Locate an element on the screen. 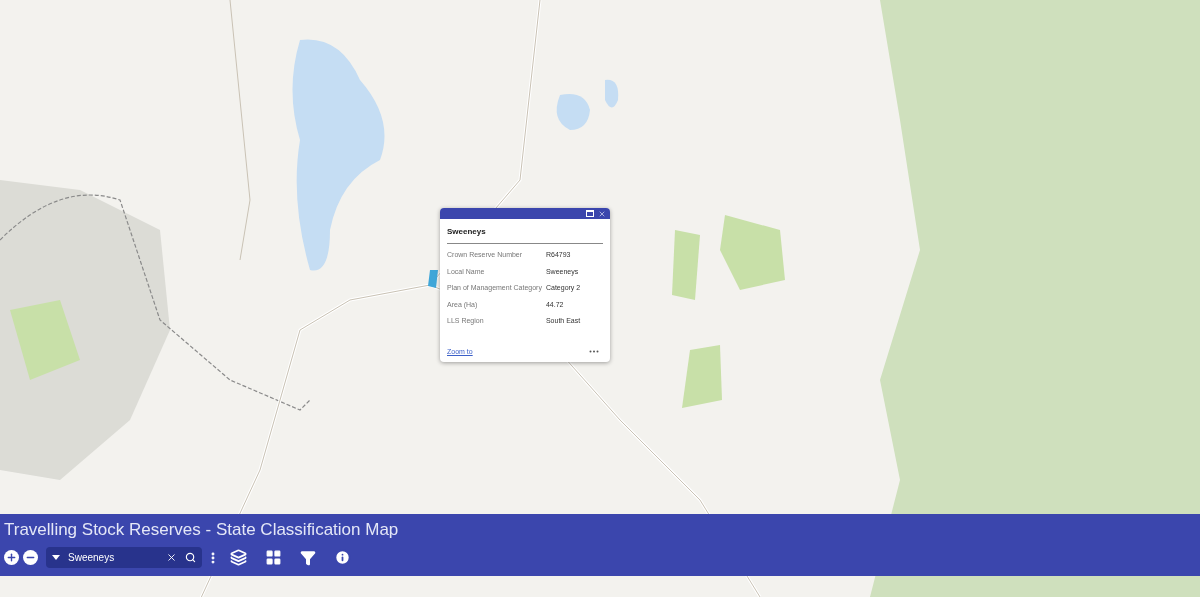 The width and height of the screenshot is (1200, 597). app-title: Travelling Stock Reserves - State Classification Map is located at coordinates (202, 529).